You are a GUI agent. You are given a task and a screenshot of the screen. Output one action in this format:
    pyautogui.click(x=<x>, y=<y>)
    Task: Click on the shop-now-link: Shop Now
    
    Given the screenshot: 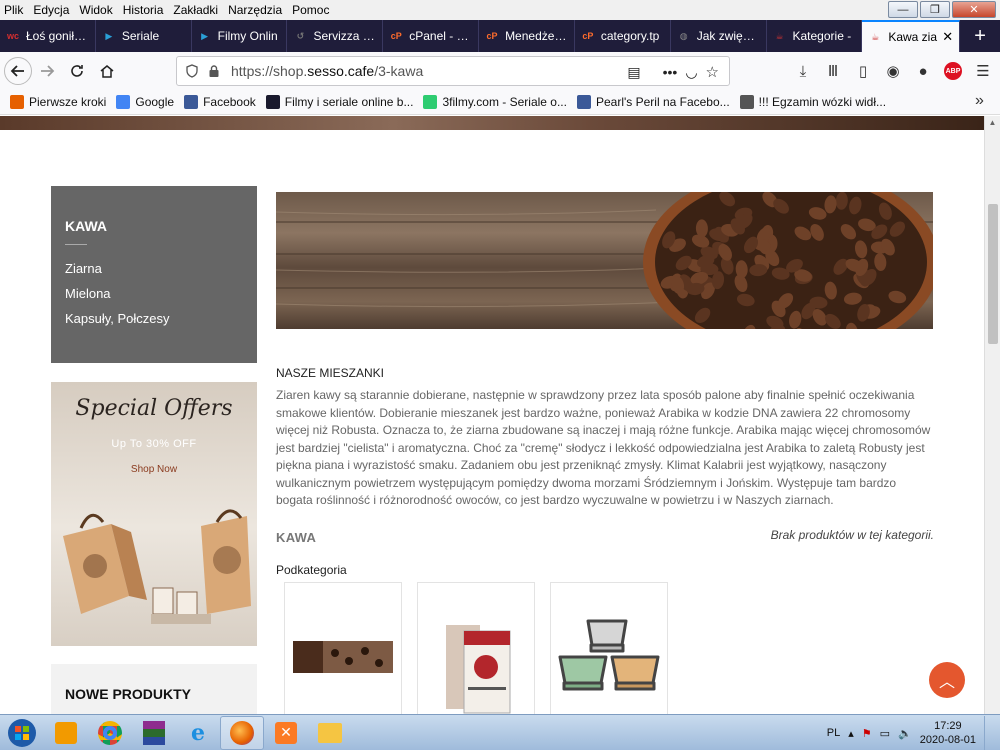 What is the action you would take?
    pyautogui.click(x=154, y=469)
    